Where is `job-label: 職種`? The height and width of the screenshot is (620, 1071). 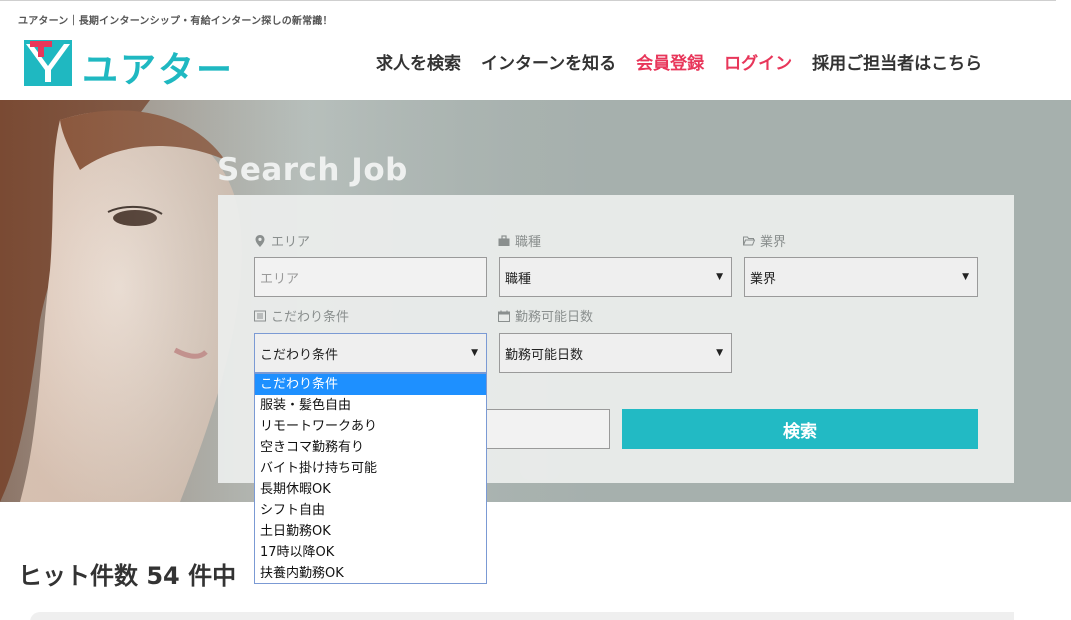 job-label: 職種 is located at coordinates (519, 240).